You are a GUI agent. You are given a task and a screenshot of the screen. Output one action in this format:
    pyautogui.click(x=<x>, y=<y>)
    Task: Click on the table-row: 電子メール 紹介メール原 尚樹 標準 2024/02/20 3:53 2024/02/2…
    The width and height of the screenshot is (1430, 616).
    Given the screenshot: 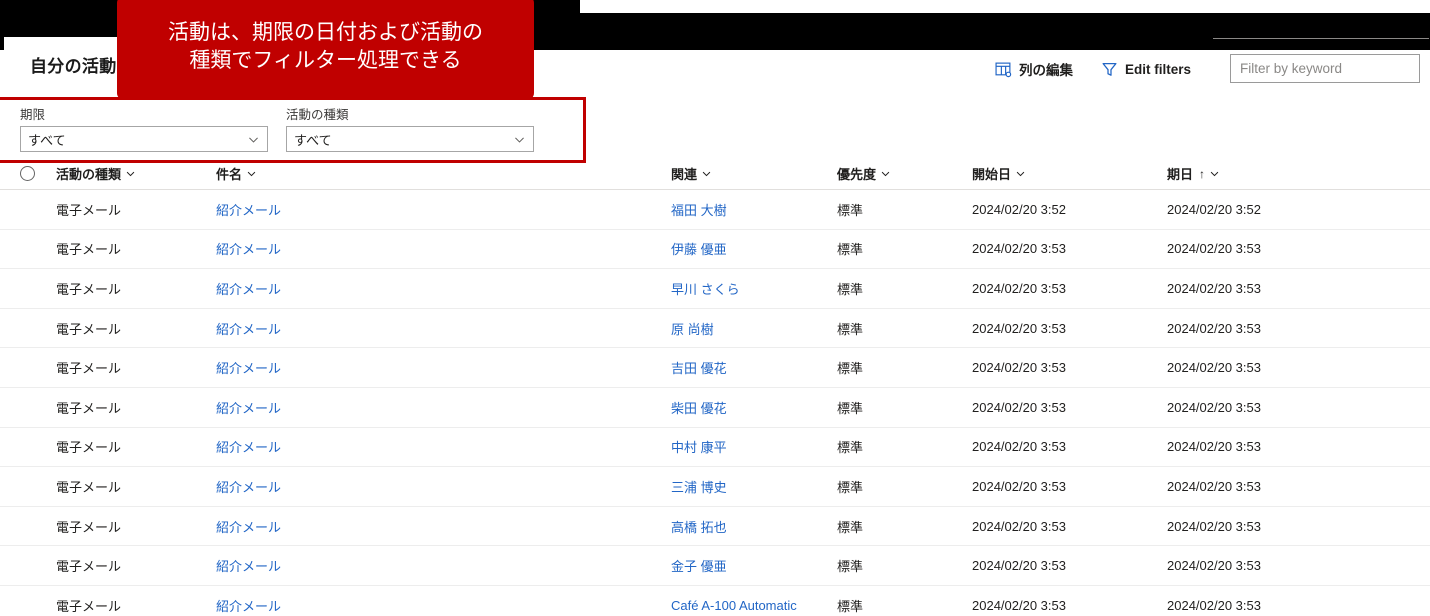 What is the action you would take?
    pyautogui.click(x=715, y=329)
    